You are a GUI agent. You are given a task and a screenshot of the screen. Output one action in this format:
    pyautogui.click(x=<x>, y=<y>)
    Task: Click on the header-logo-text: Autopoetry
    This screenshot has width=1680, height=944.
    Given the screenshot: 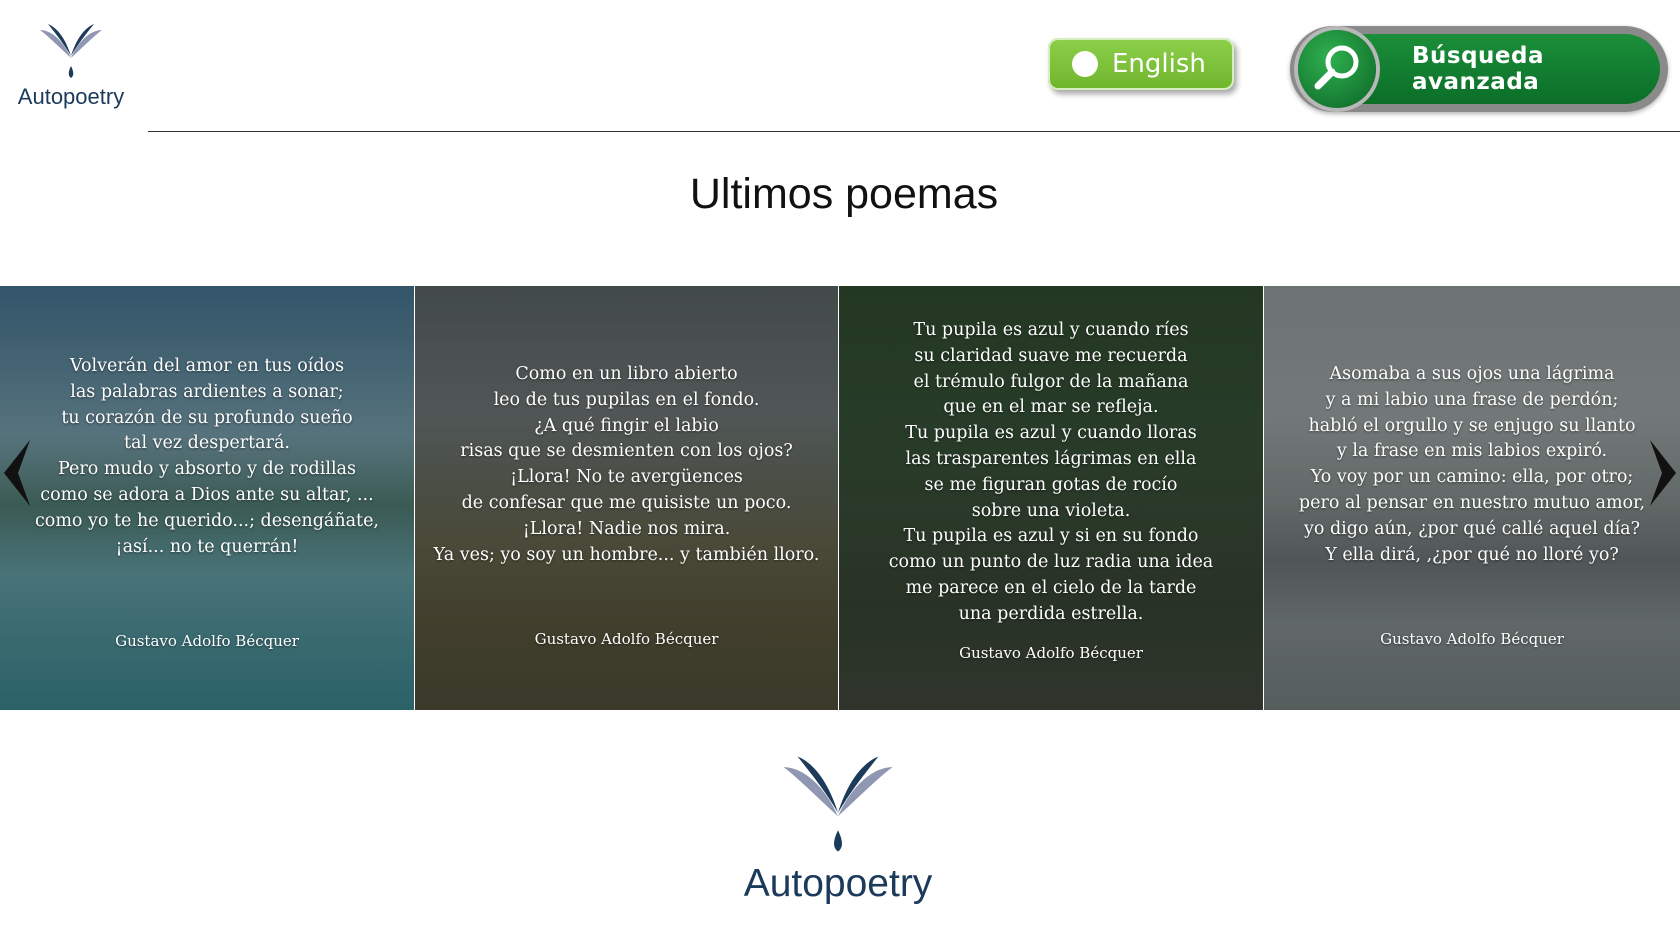 What is the action you would take?
    pyautogui.click(x=71, y=96)
    